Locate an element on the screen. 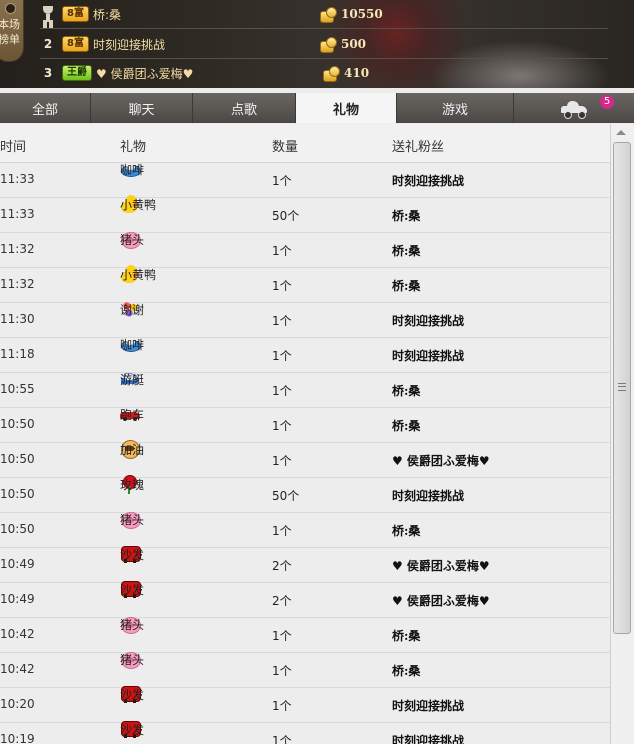 This screenshot has width=634, height=744. gift-name: 小黄鸭 is located at coordinates (138, 204).